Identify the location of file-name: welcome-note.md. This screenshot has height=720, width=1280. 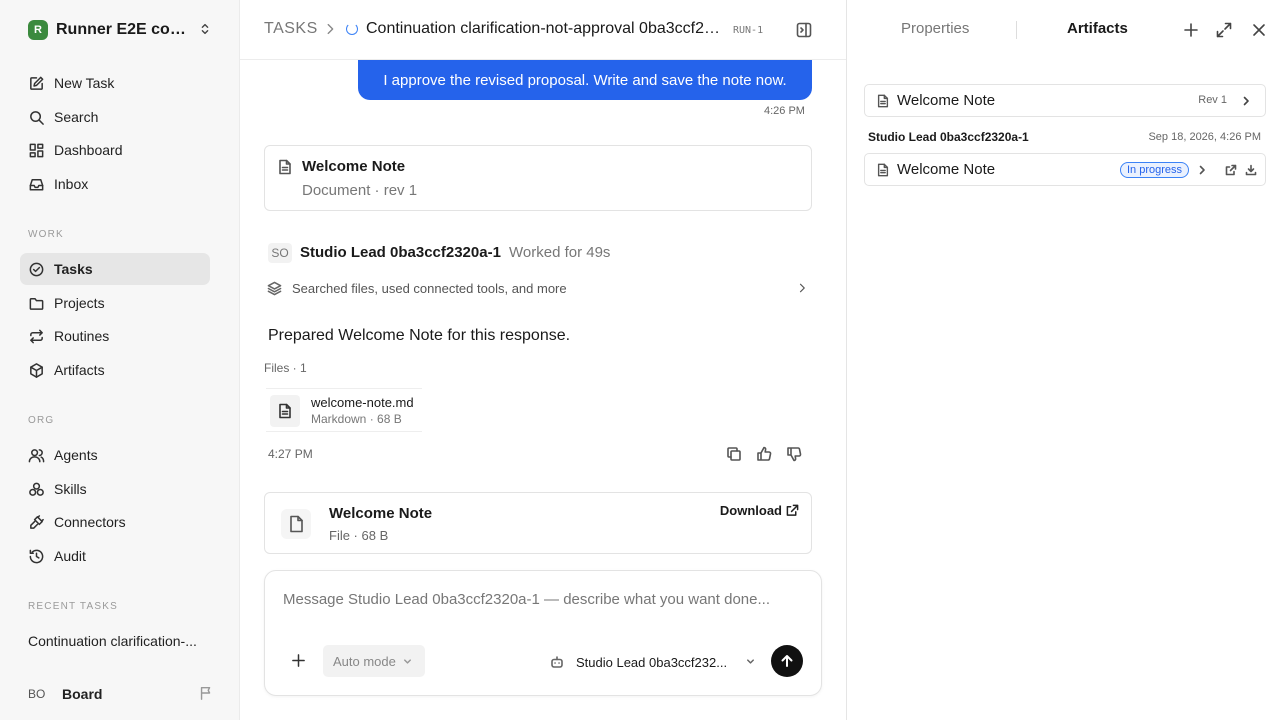
(362, 402).